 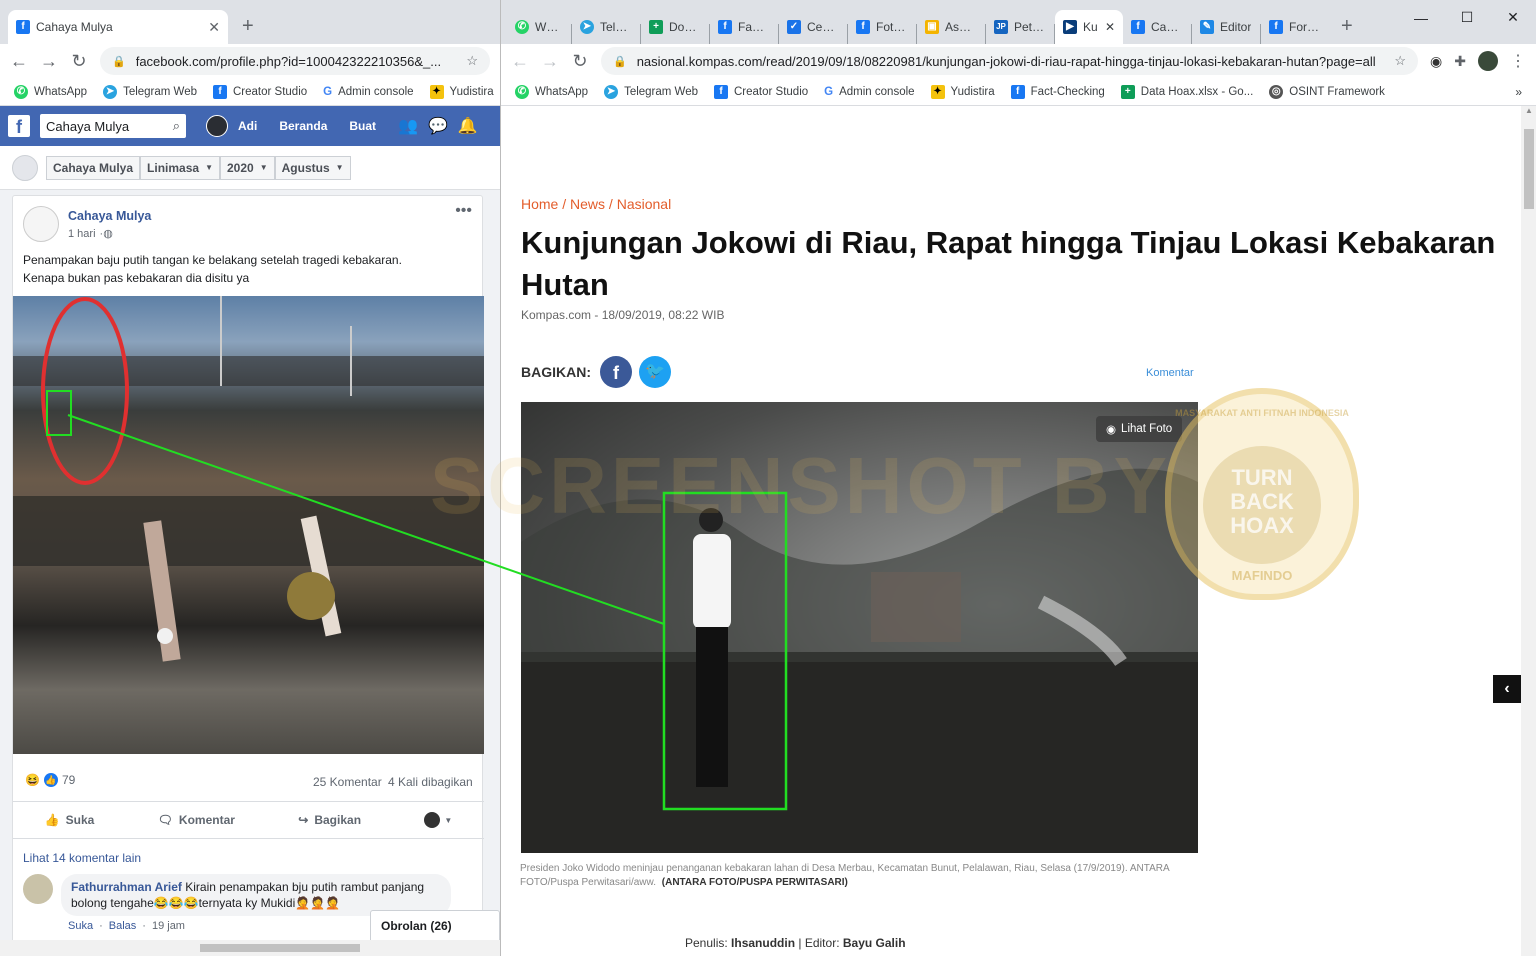 I want to click on home-link: Beranda, so click(x=303, y=126).